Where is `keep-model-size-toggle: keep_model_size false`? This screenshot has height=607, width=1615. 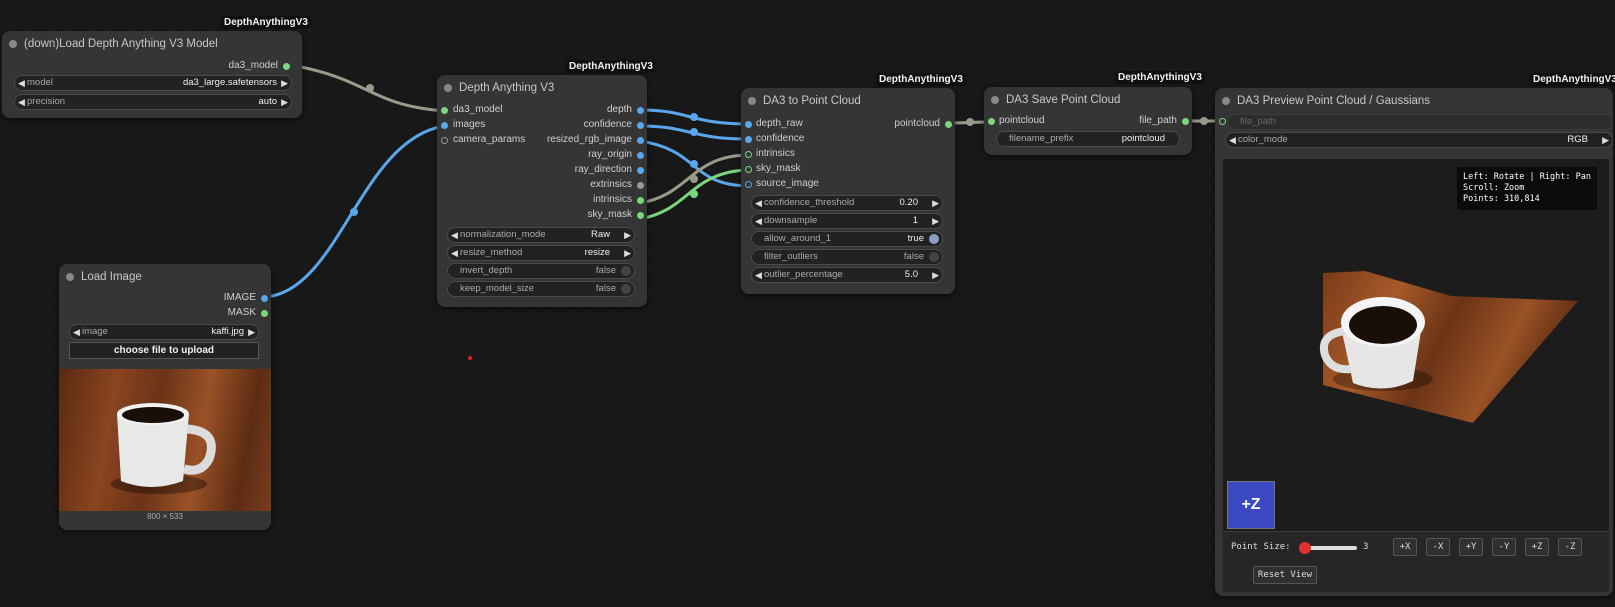 keep-model-size-toggle: keep_model_size false is located at coordinates (541, 289).